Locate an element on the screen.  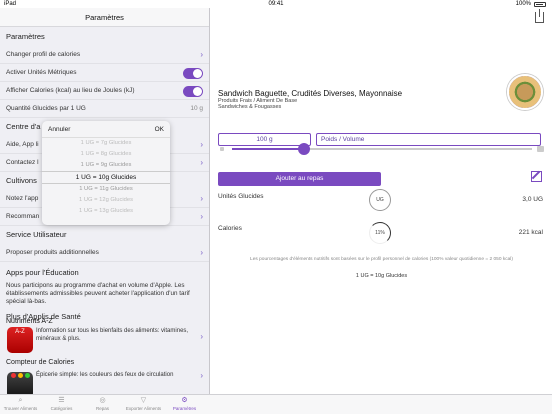
picker-item-selected: 1 UG = 10g Glucides is located at coordinates (106, 177).